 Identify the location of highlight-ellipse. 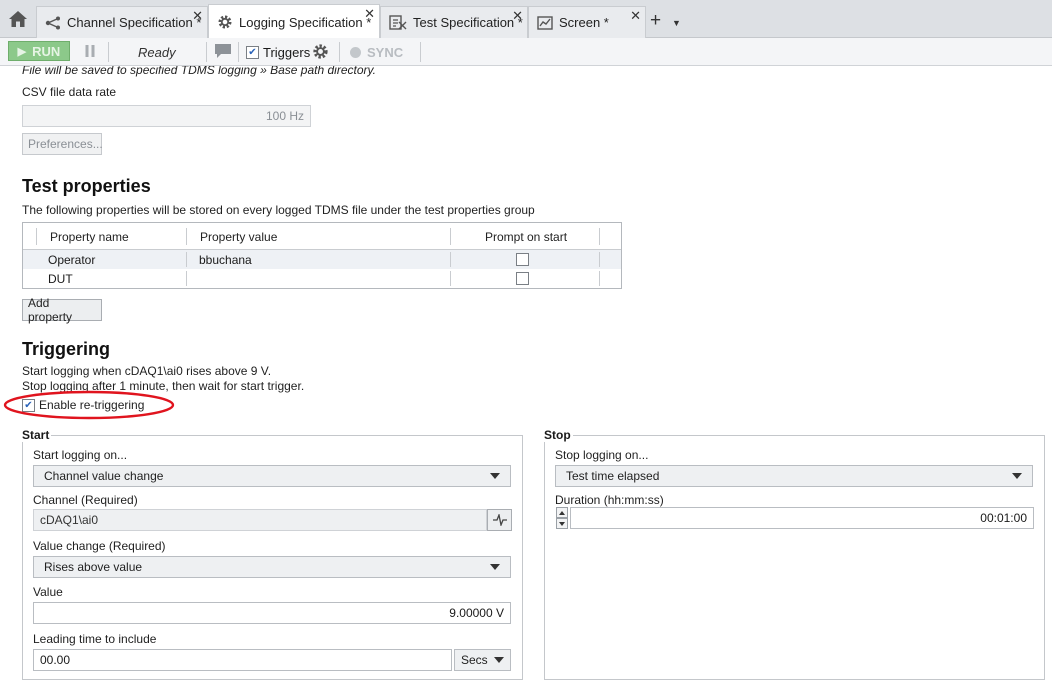
(89, 405).